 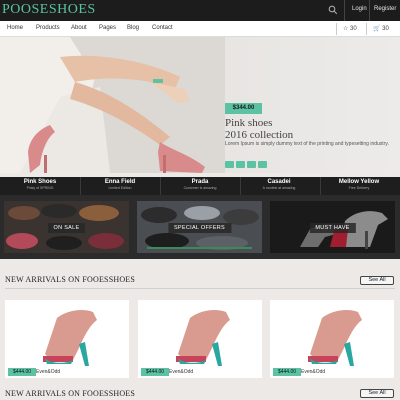 What do you see at coordinates (200, 288) in the screenshot?
I see `section-divider` at bounding box center [200, 288].